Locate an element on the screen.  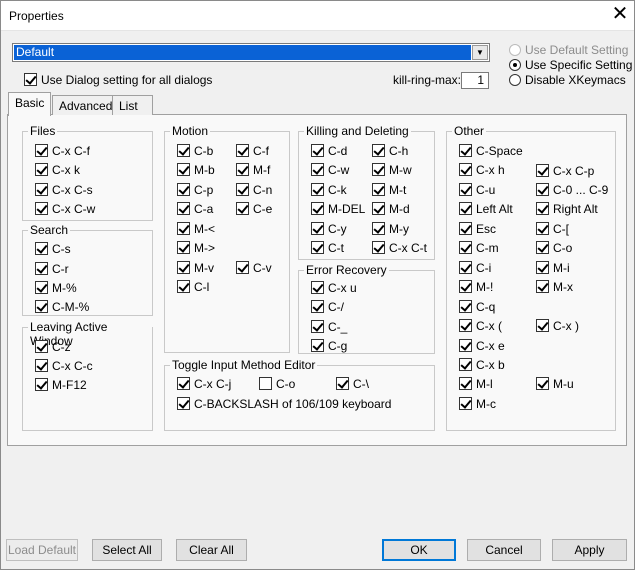
ok-button: OK is located at coordinates (419, 550).